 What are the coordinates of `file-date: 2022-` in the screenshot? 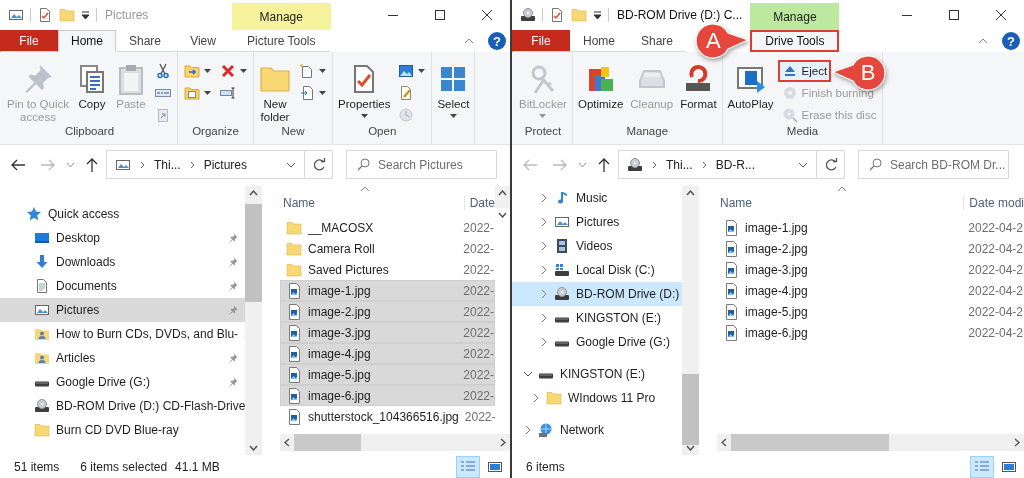 It's located at (478, 248).